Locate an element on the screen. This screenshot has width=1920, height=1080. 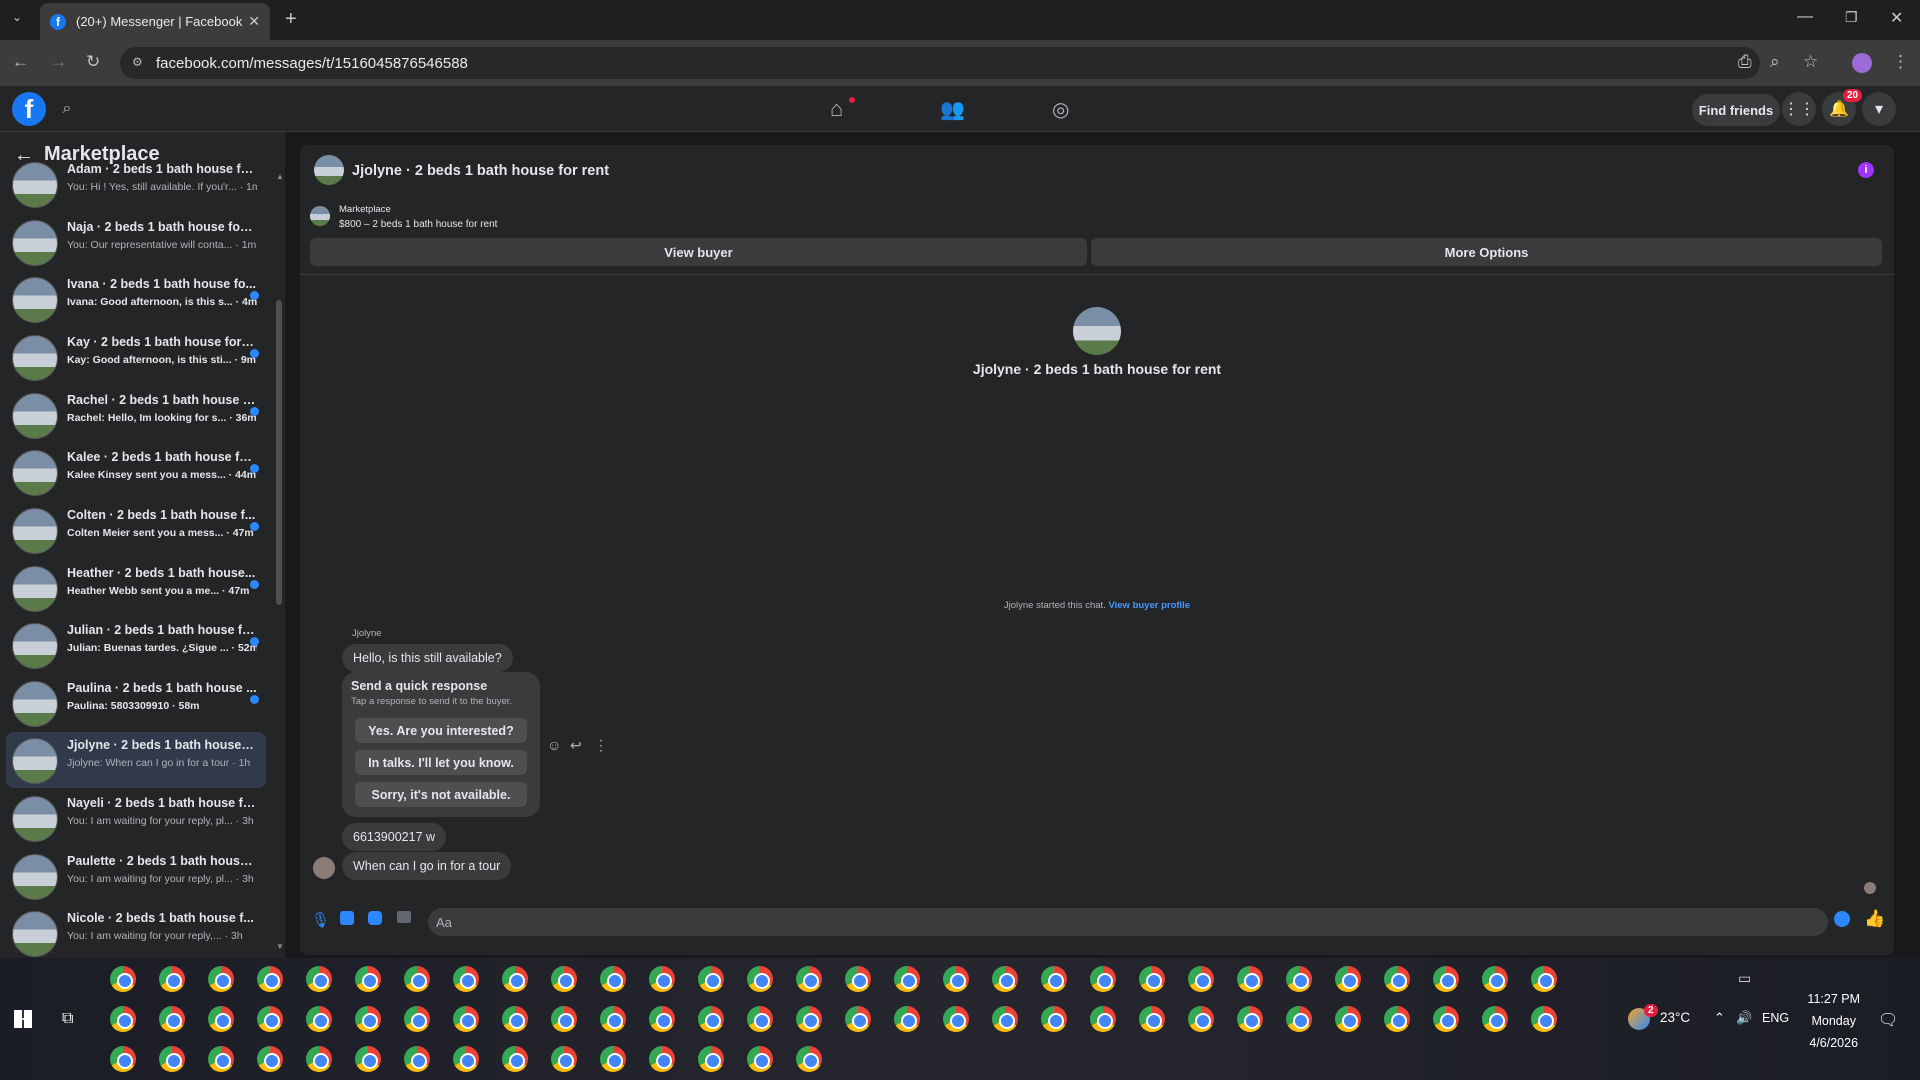
more-options-button: More Options is located at coordinates (1486, 252).